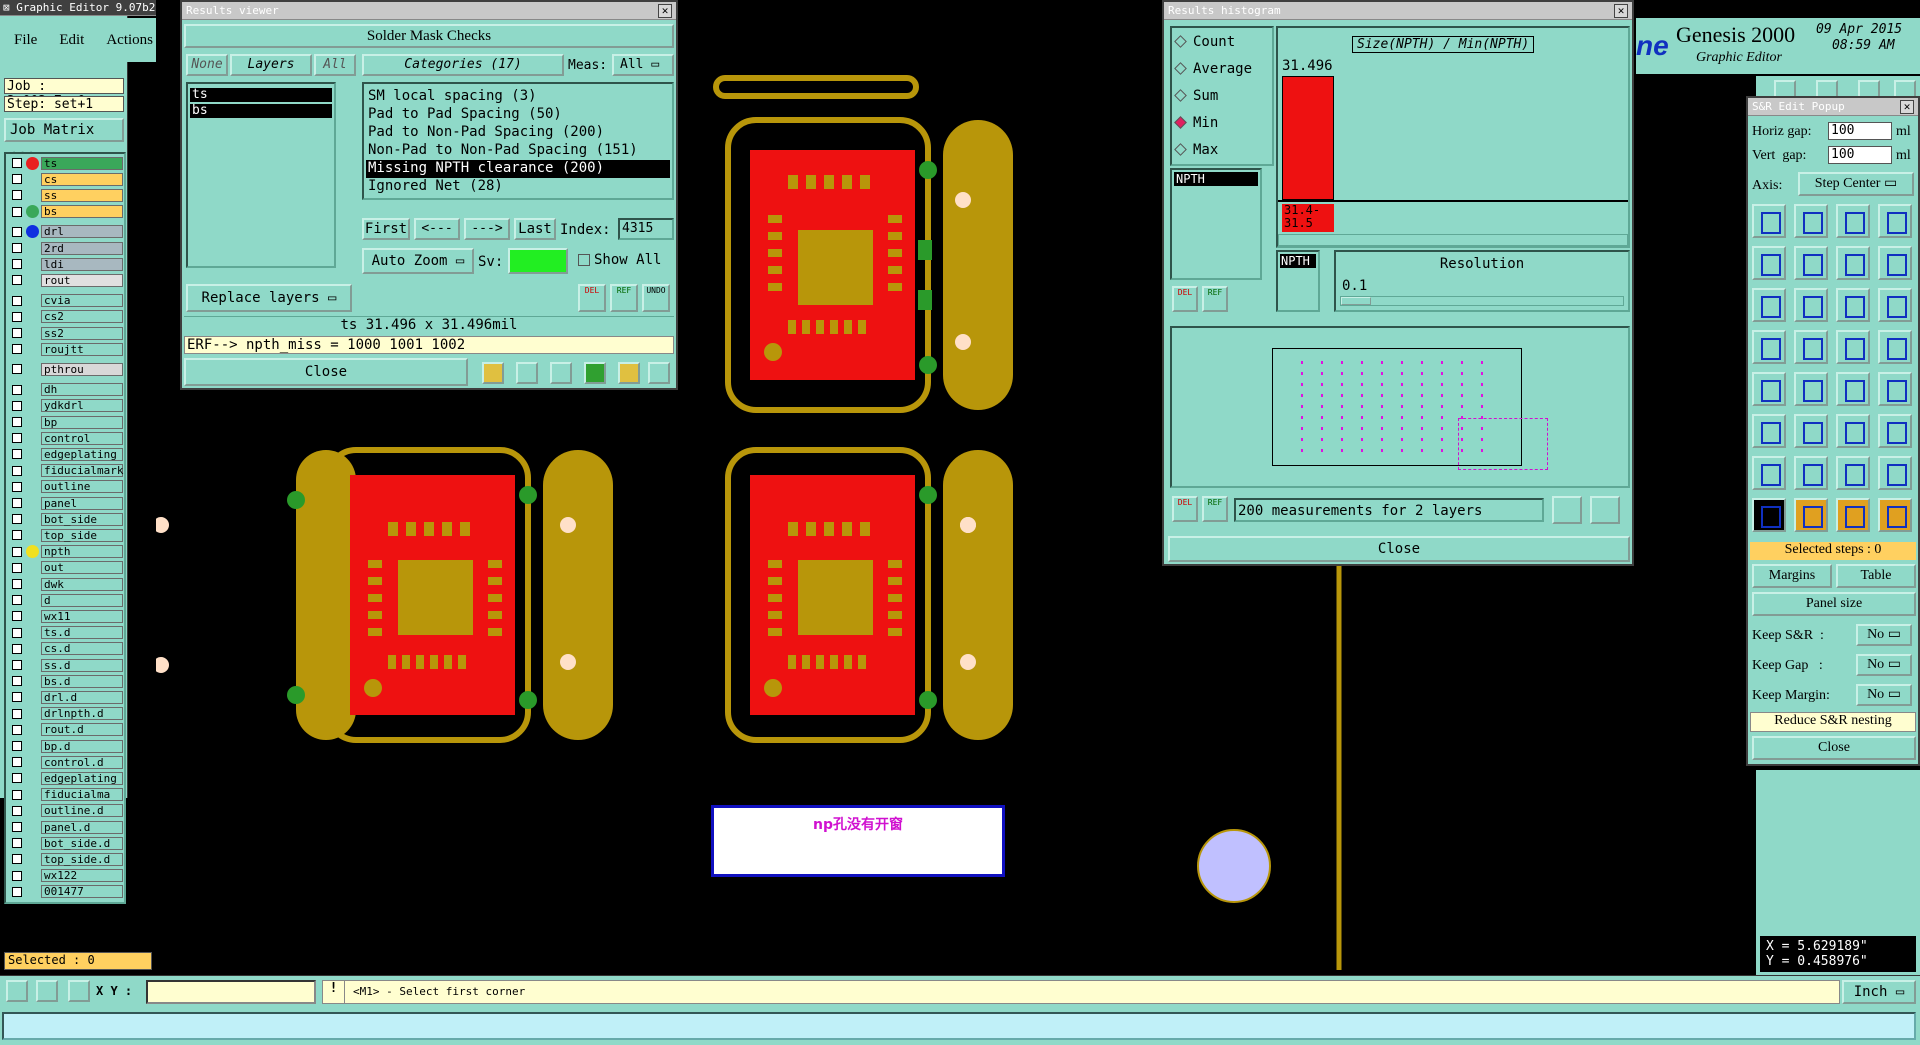 The height and width of the screenshot is (1045, 1920). What do you see at coordinates (1399, 549) in the screenshot?
I see `hist-close-button: Close` at bounding box center [1399, 549].